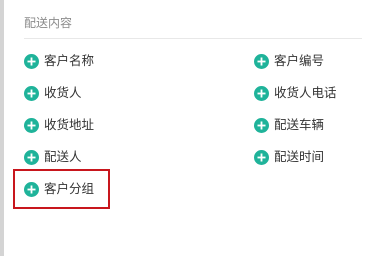 The height and width of the screenshot is (256, 376). I want to click on field-delivery-person: 配送人, so click(53, 157).